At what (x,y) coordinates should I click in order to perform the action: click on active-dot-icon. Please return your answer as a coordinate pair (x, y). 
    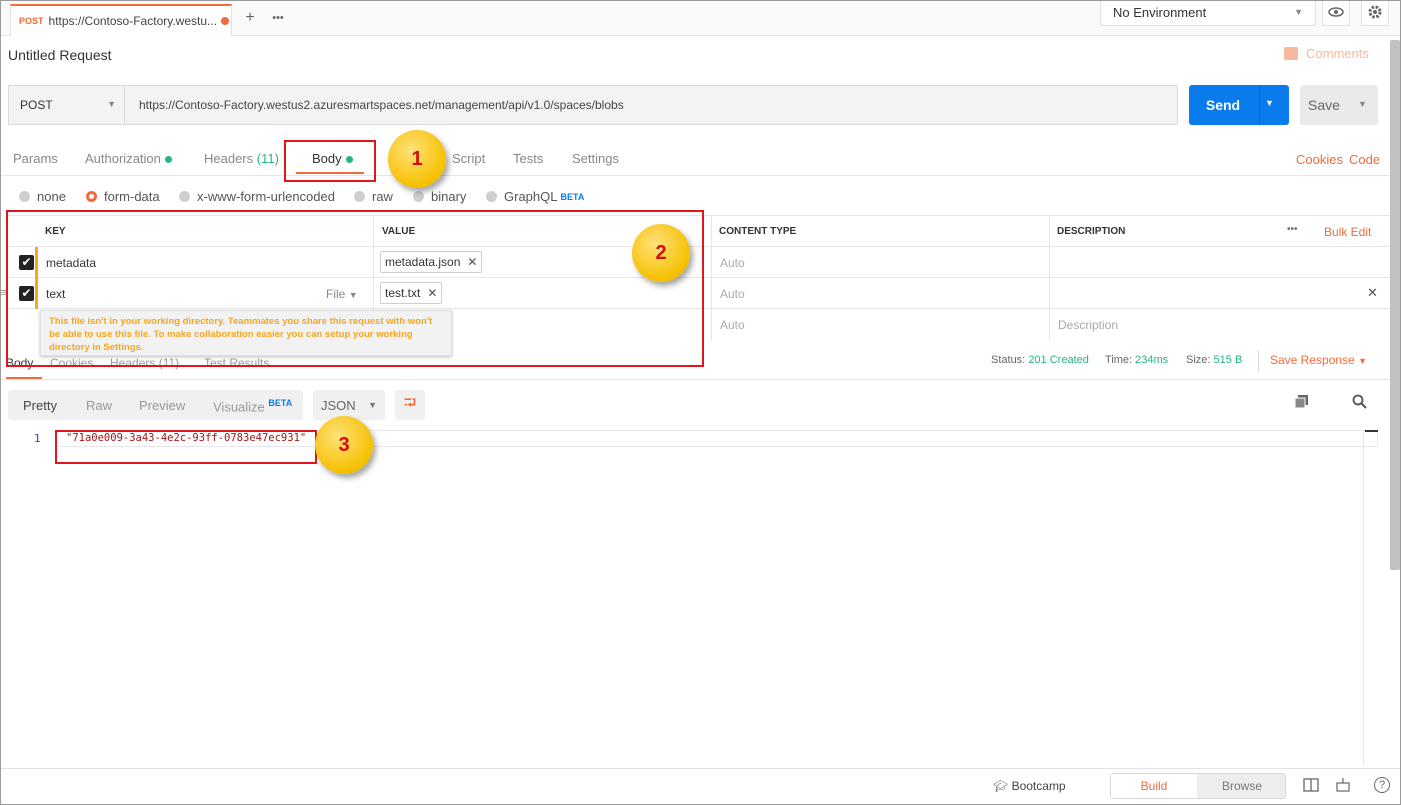
    Looking at the image, I should click on (168, 160).